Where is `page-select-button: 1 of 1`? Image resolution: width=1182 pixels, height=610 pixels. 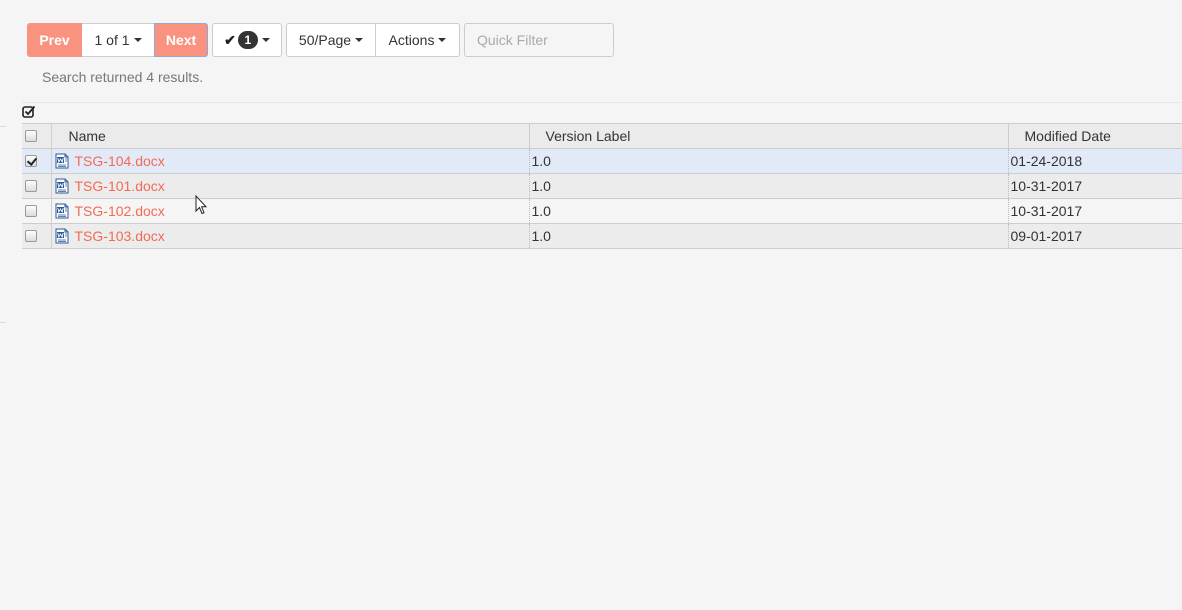 page-select-button: 1 of 1 is located at coordinates (118, 40).